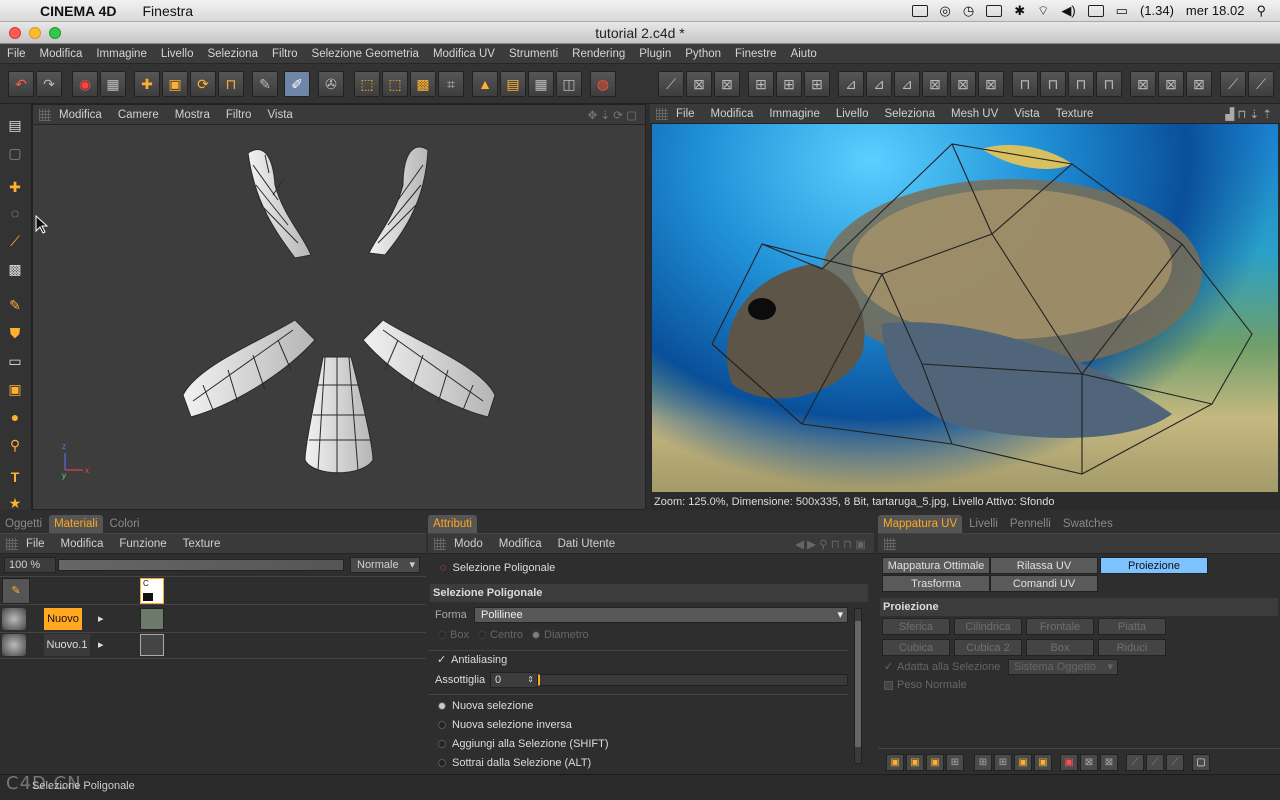 Image resolution: width=1280 pixels, height=800 pixels. Describe the element at coordinates (727, 84) in the screenshot. I see `uv-tool-3-icon: ⊠` at that location.